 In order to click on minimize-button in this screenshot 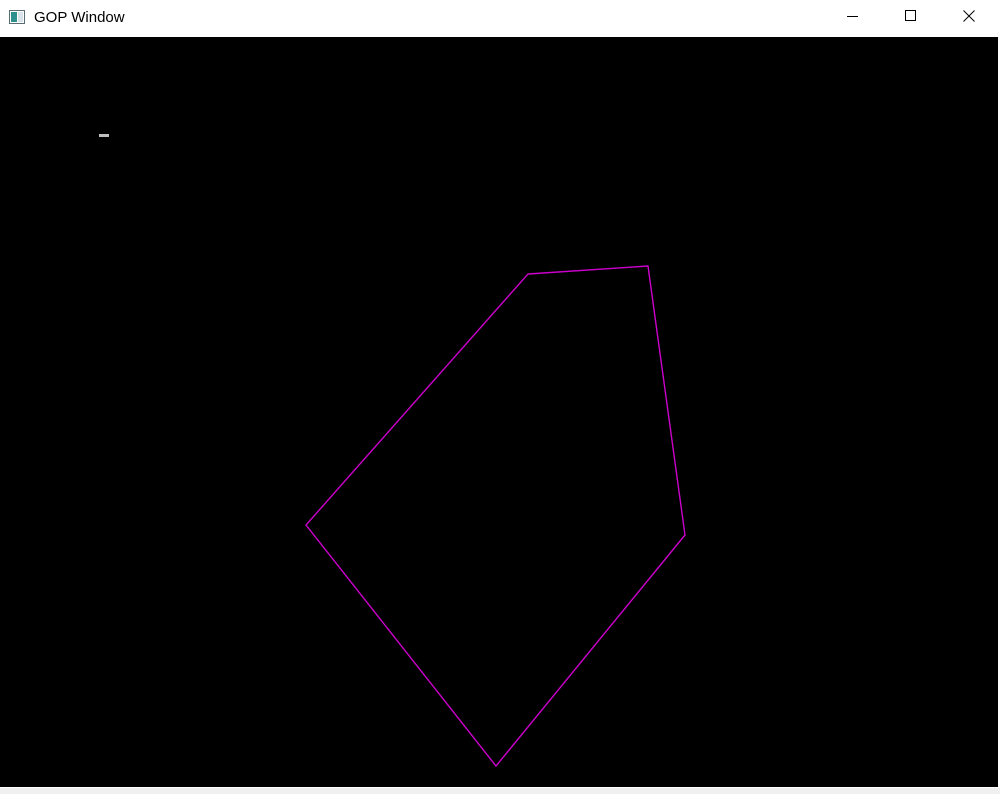, I will do `click(853, 18)`.